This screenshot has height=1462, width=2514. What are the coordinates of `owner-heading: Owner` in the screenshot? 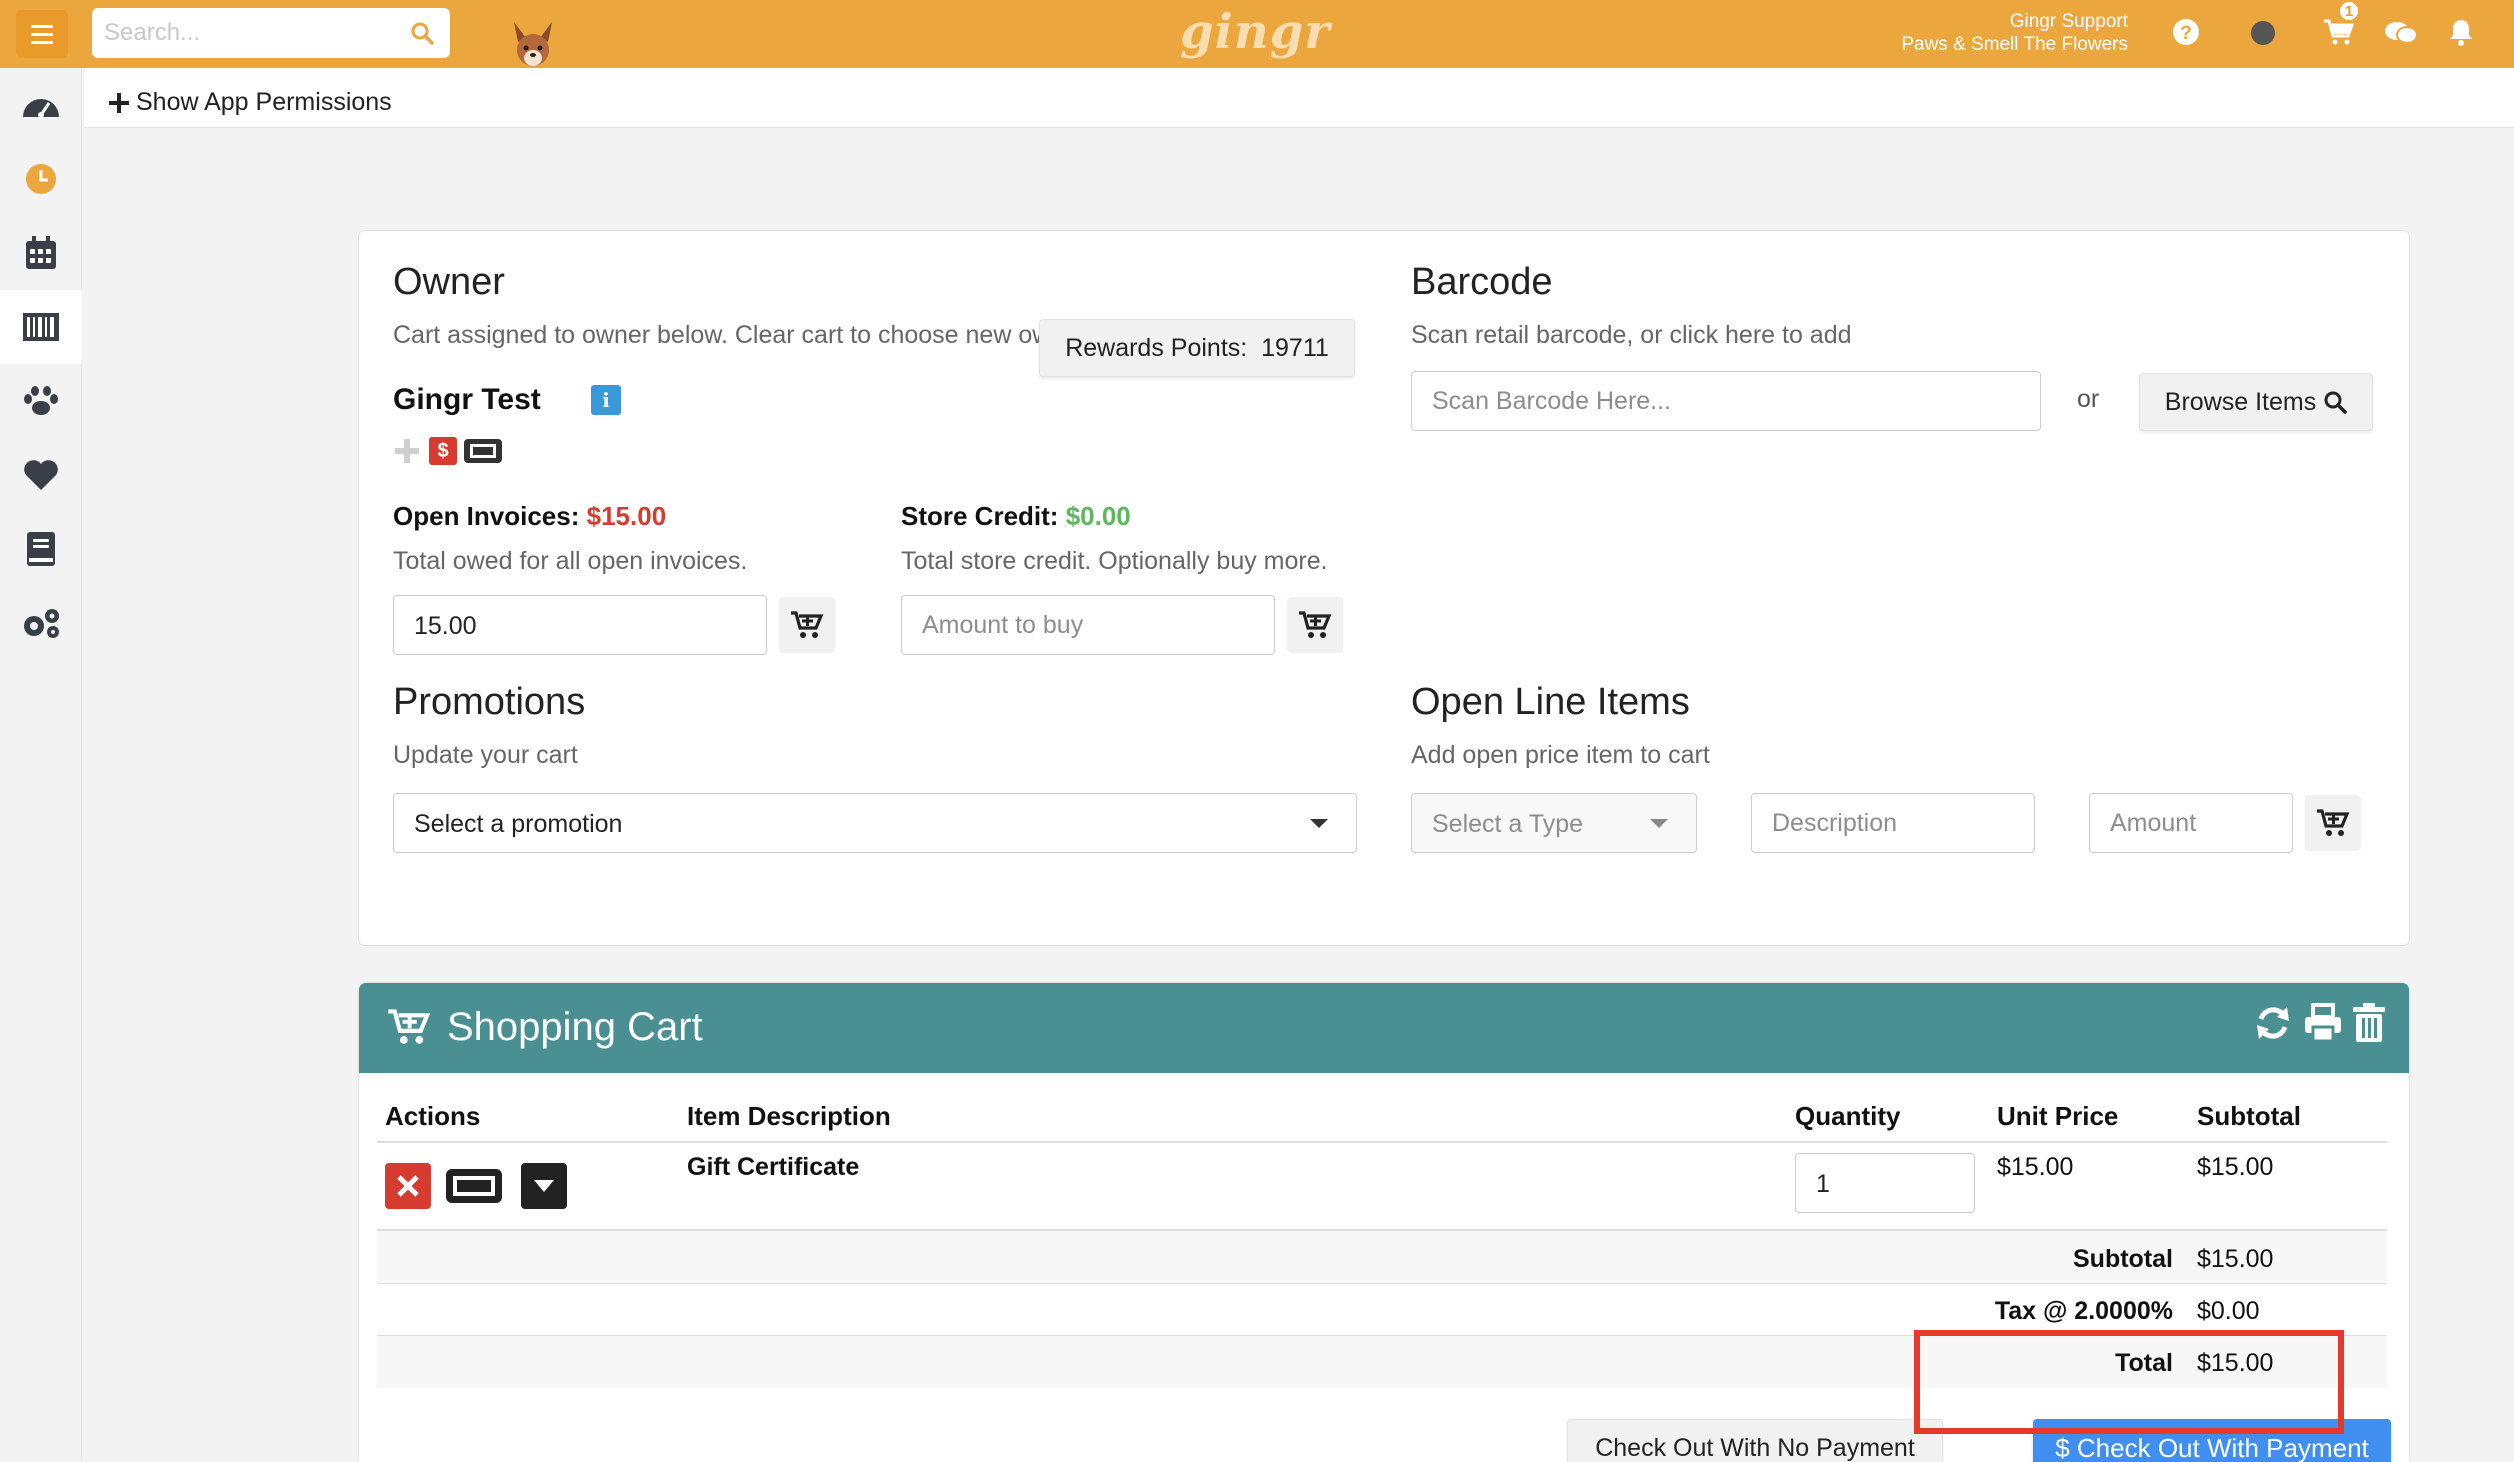 It's located at (449, 282).